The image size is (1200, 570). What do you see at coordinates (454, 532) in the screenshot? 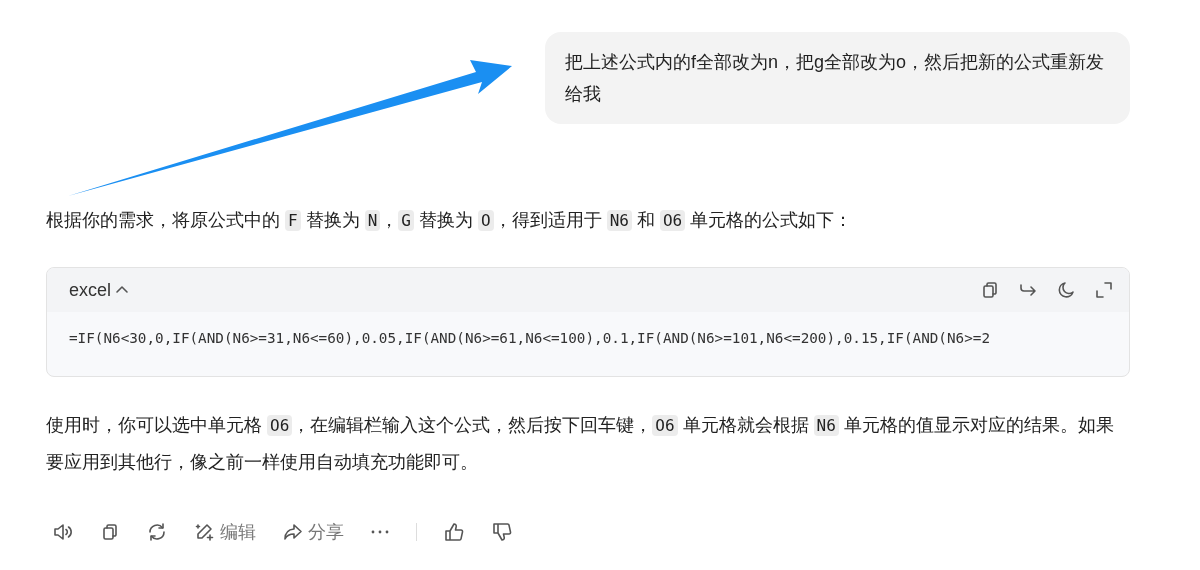
I see `like-button` at bounding box center [454, 532].